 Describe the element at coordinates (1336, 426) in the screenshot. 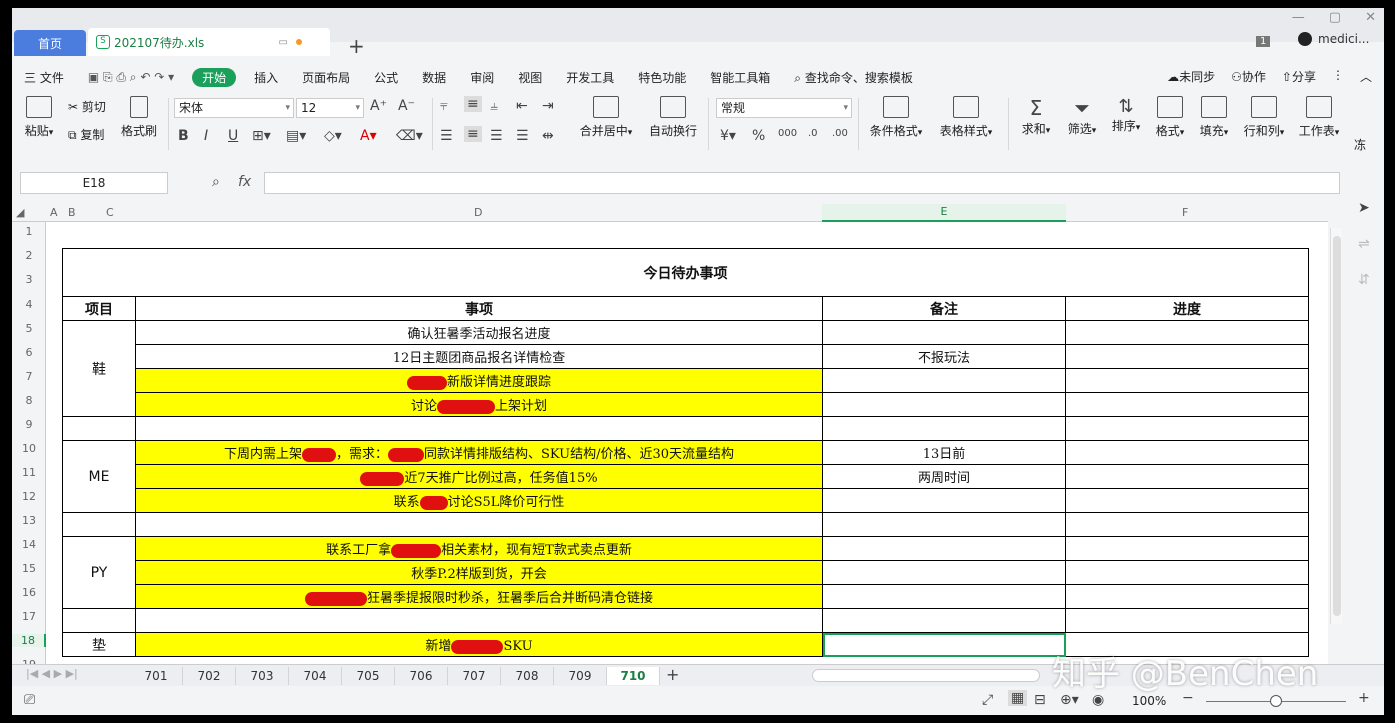

I see `vertical-scrollbar` at that location.